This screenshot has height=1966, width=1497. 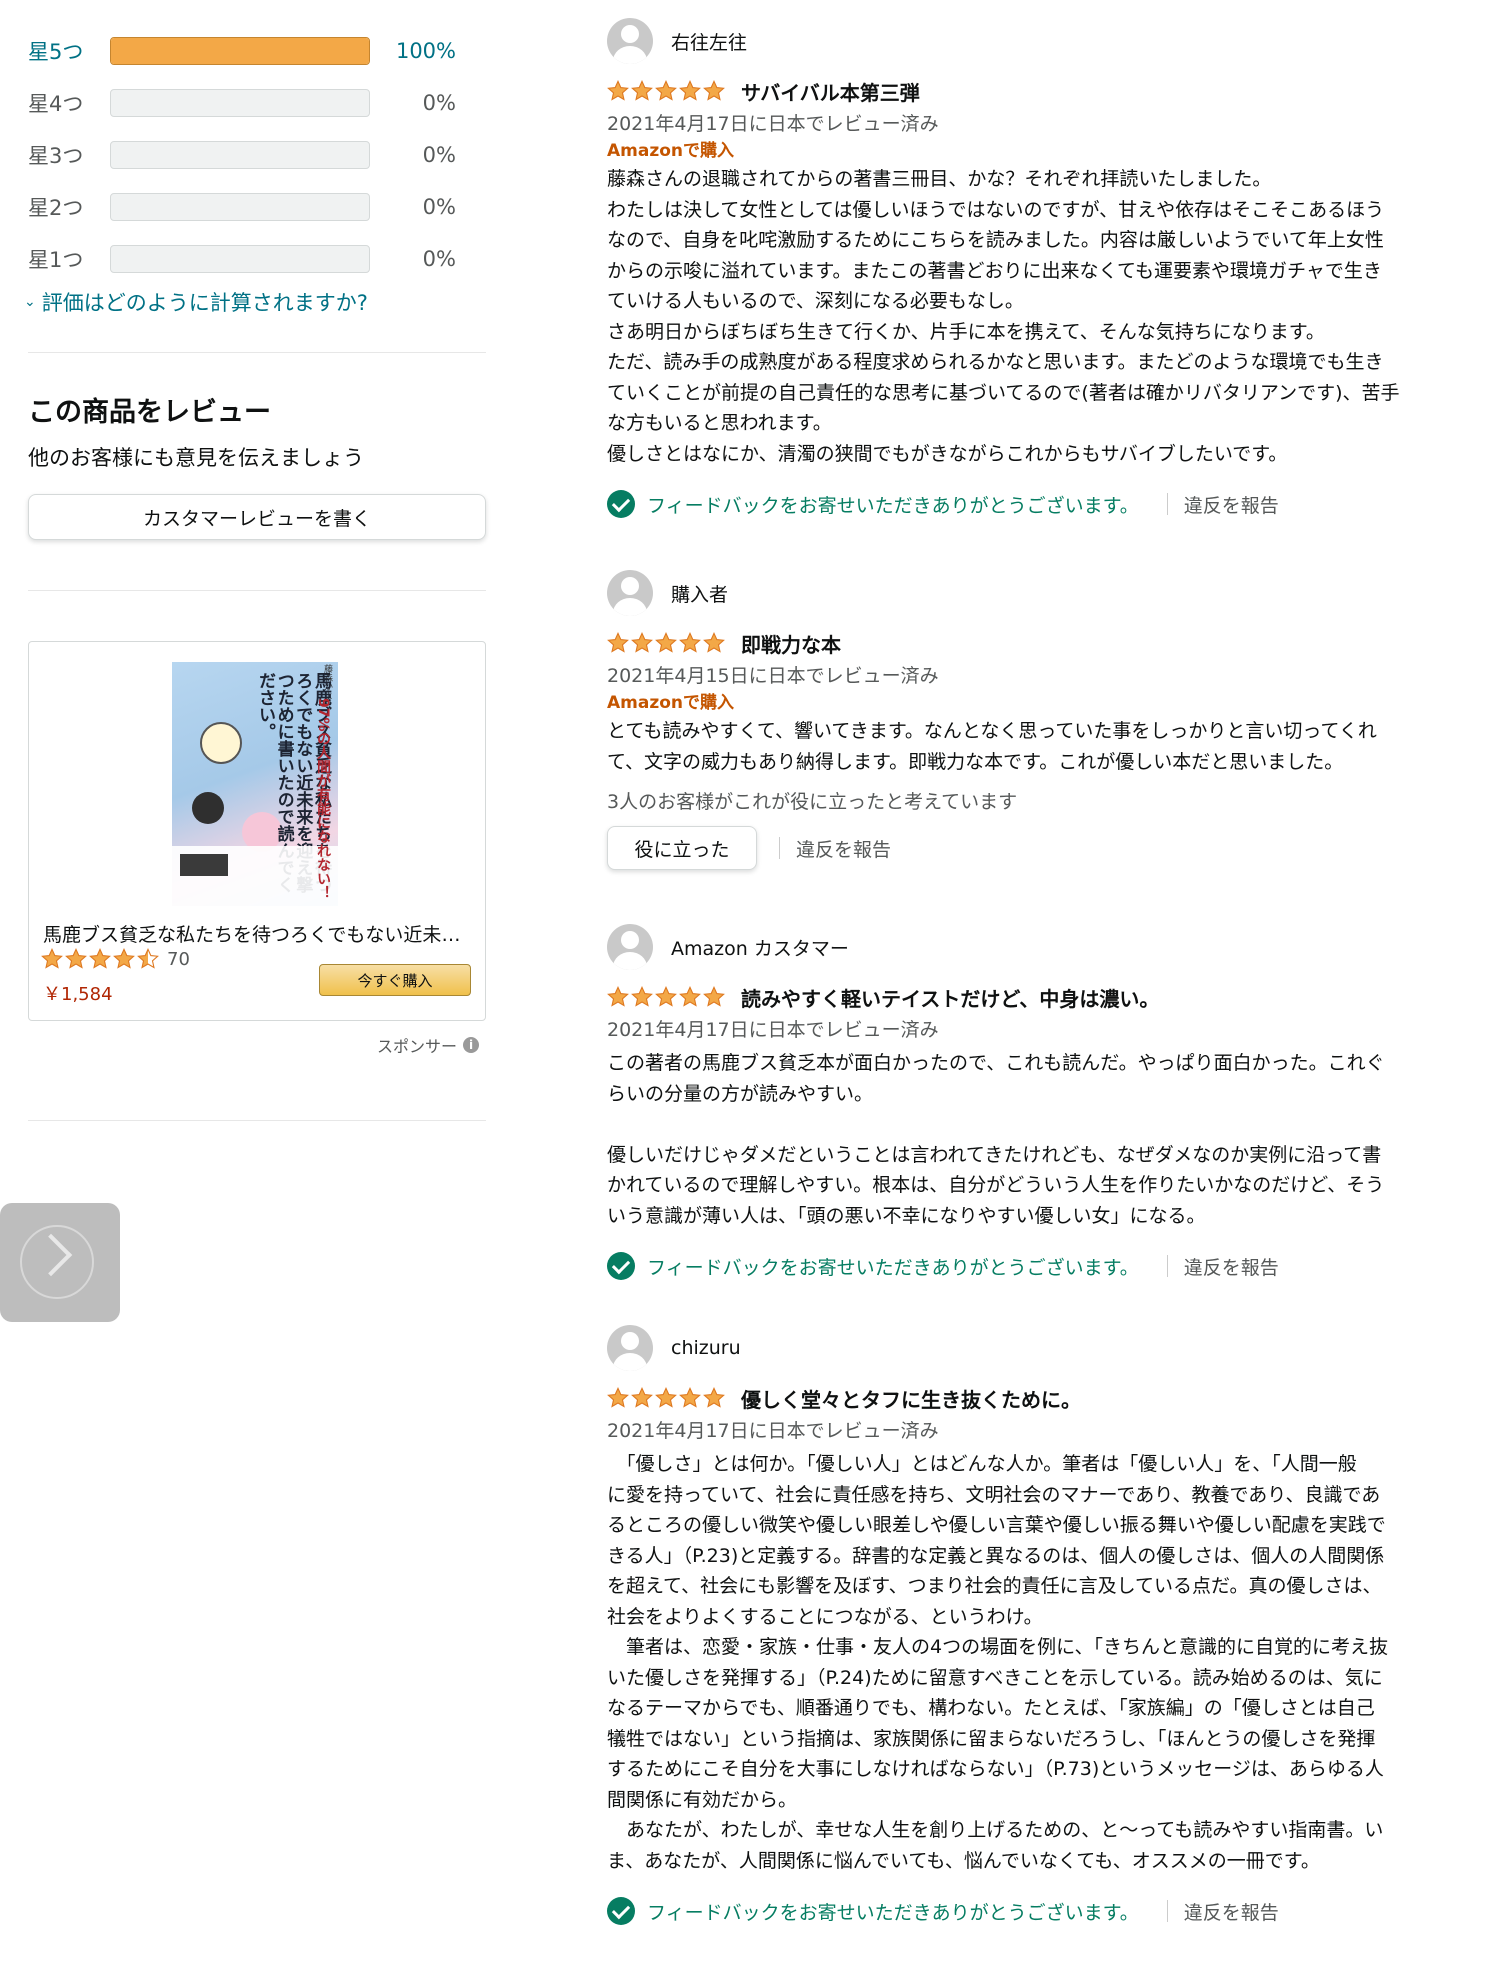 What do you see at coordinates (149, 412) in the screenshot?
I see `write-review-heading: この商品をレビュー` at bounding box center [149, 412].